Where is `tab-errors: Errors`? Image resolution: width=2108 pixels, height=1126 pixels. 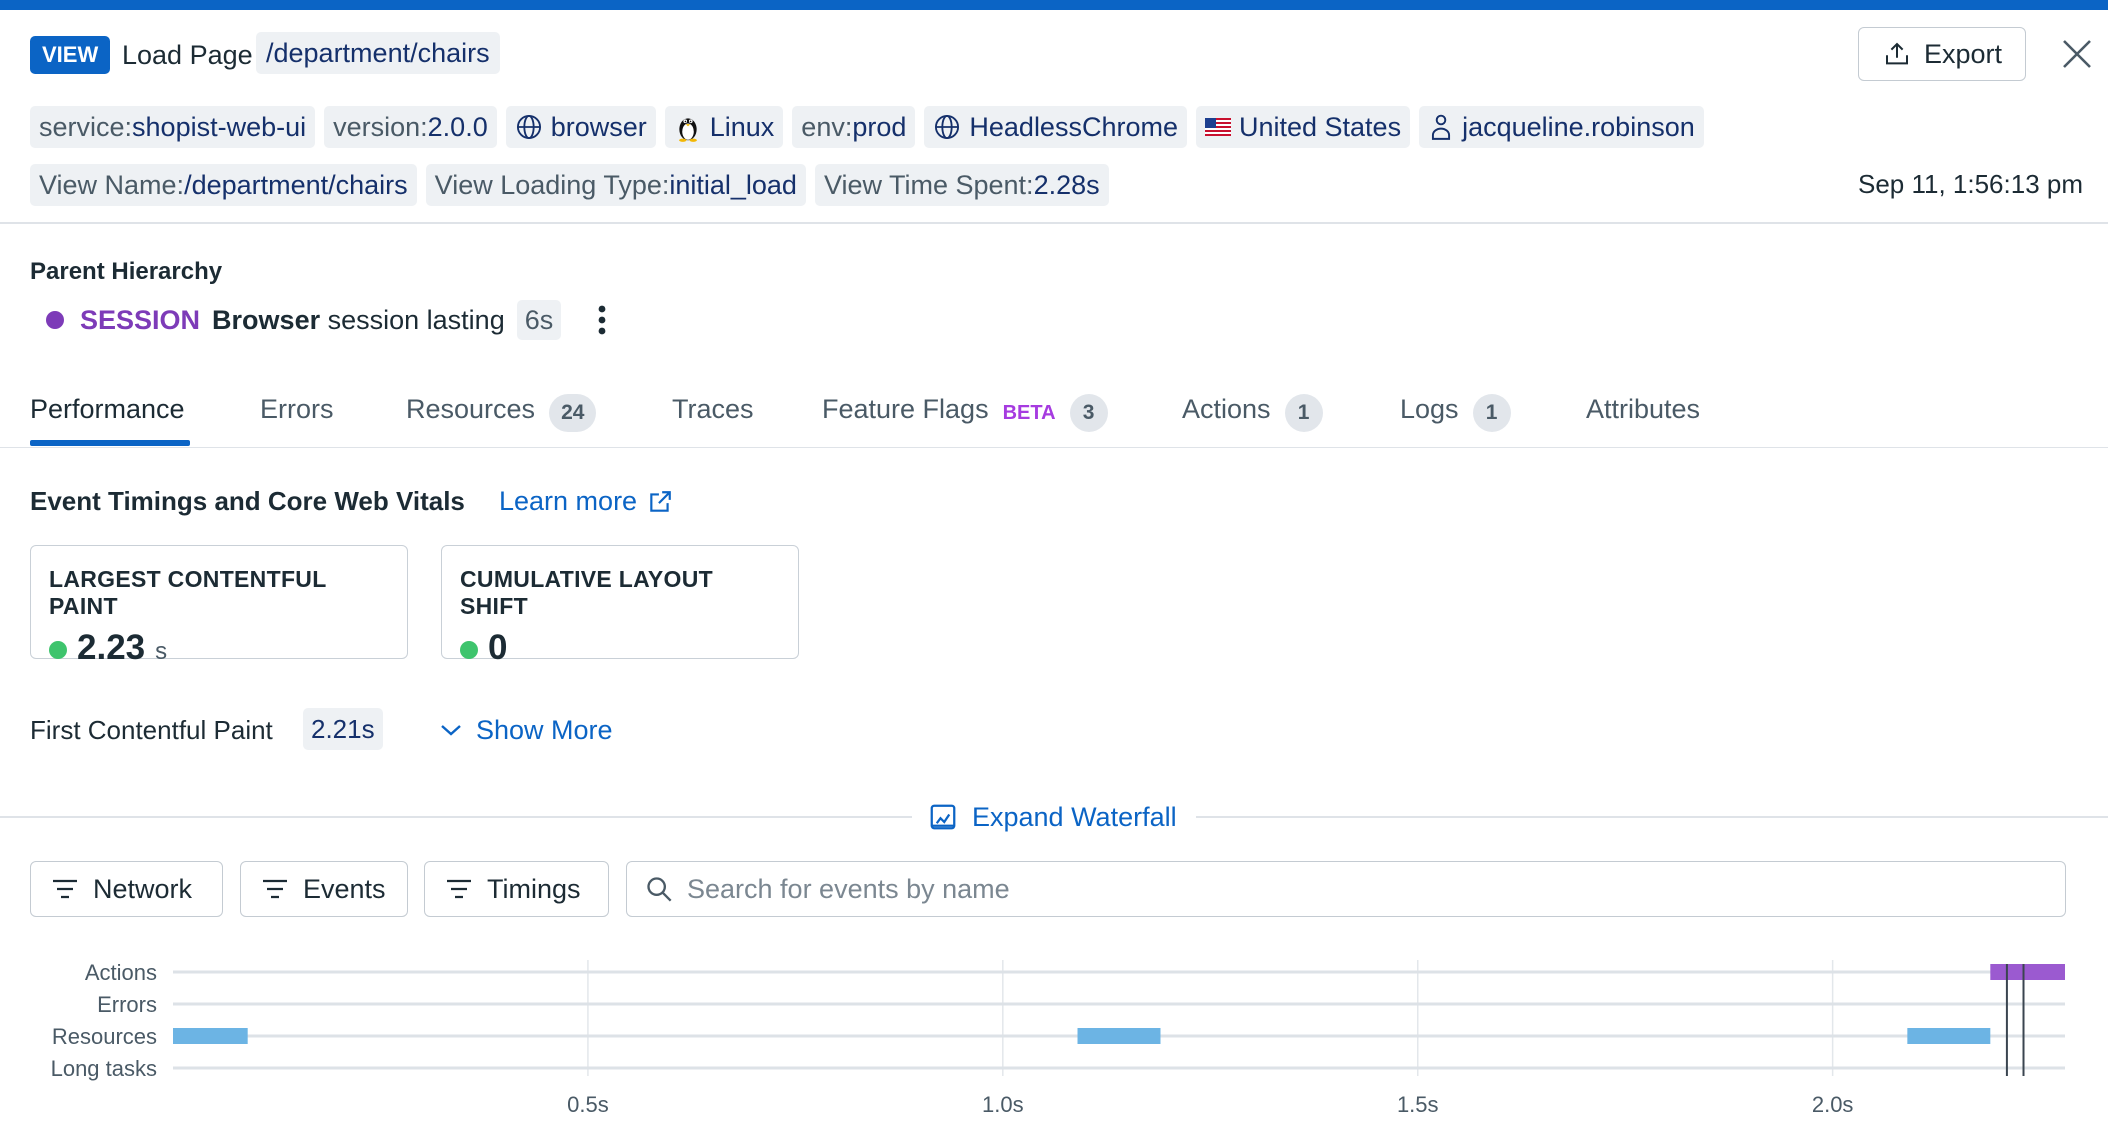 tab-errors: Errors is located at coordinates (297, 417).